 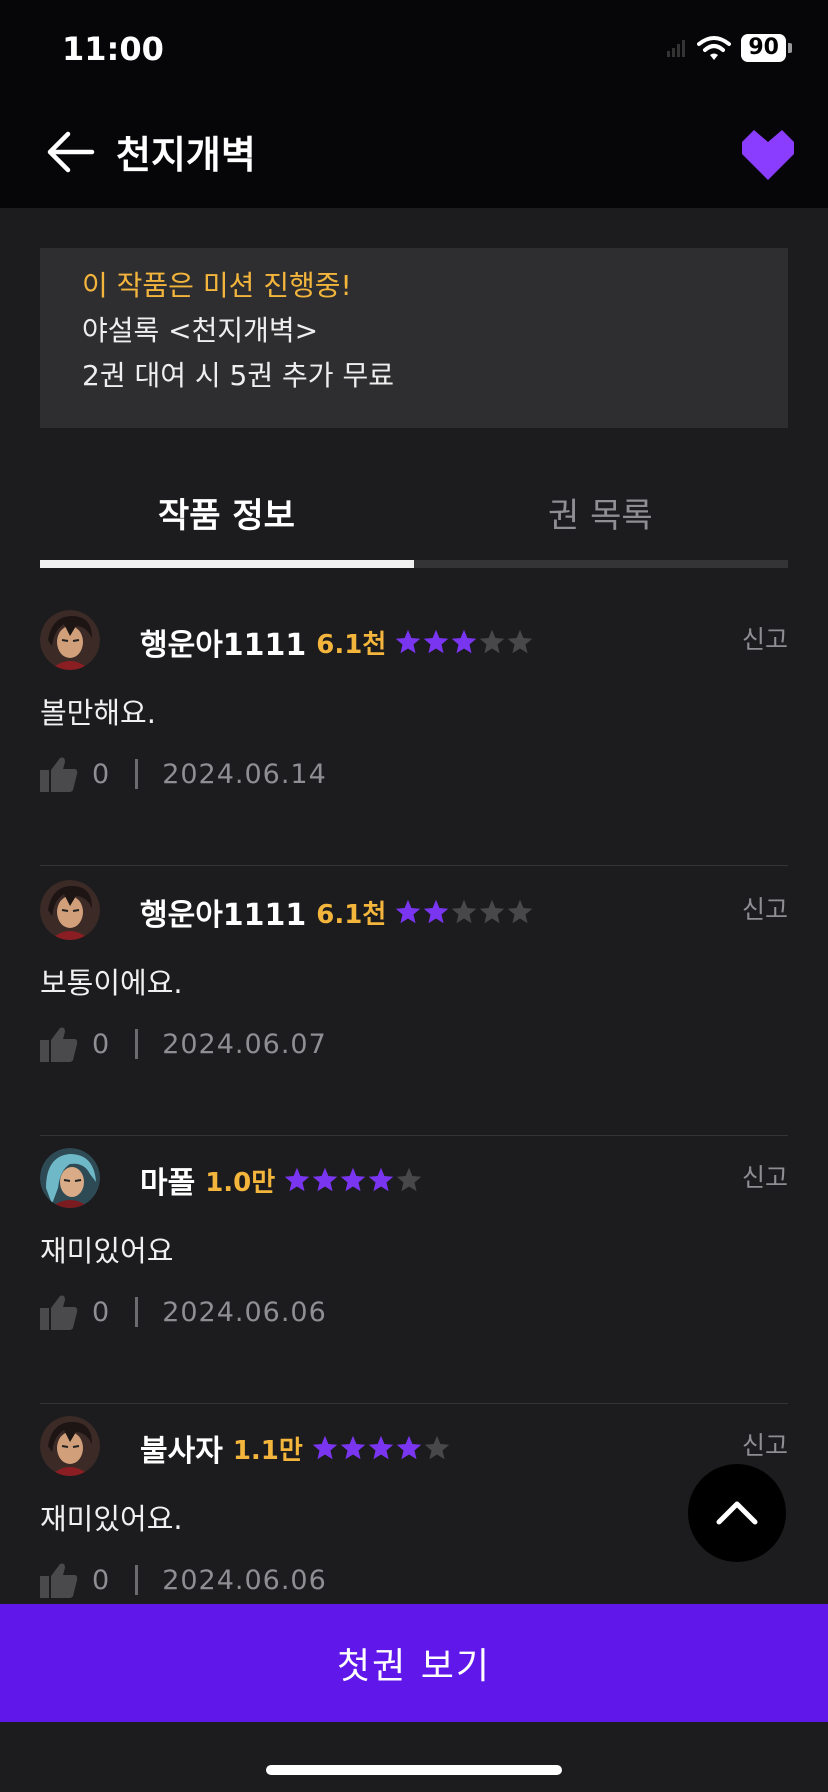 I want to click on status-time: 11:00, so click(x=113, y=49).